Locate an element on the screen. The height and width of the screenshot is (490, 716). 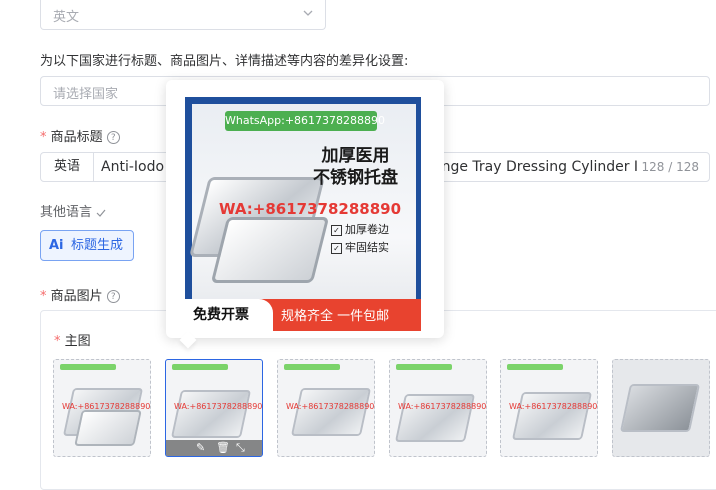
main-image-label-row: * 主图 is located at coordinates (72, 339).